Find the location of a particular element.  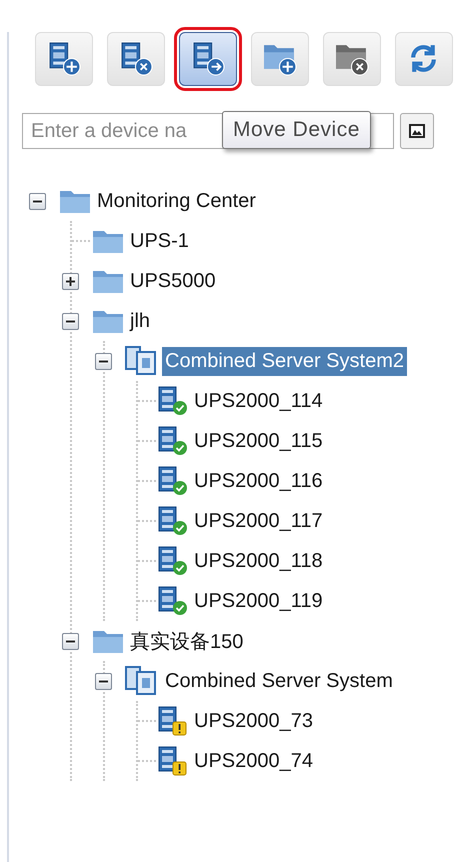

tree-item-label: UPS2000_73 is located at coordinates (253, 721).